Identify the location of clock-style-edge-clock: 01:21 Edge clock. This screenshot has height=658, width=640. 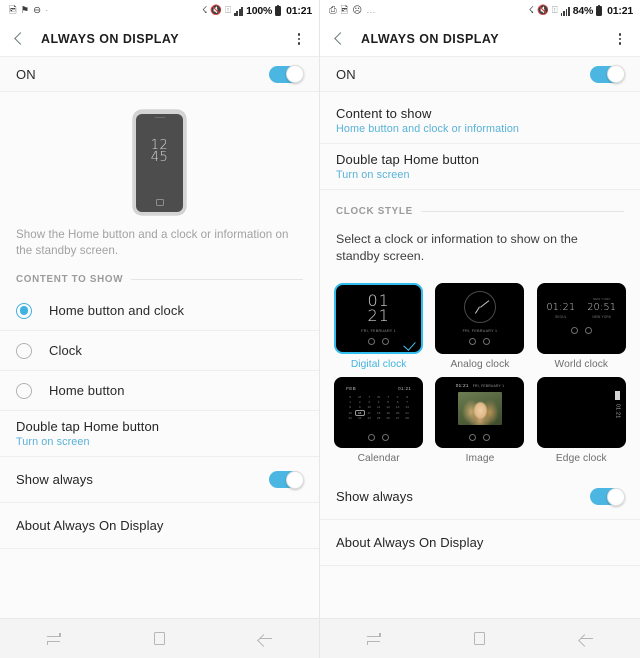
(581, 420).